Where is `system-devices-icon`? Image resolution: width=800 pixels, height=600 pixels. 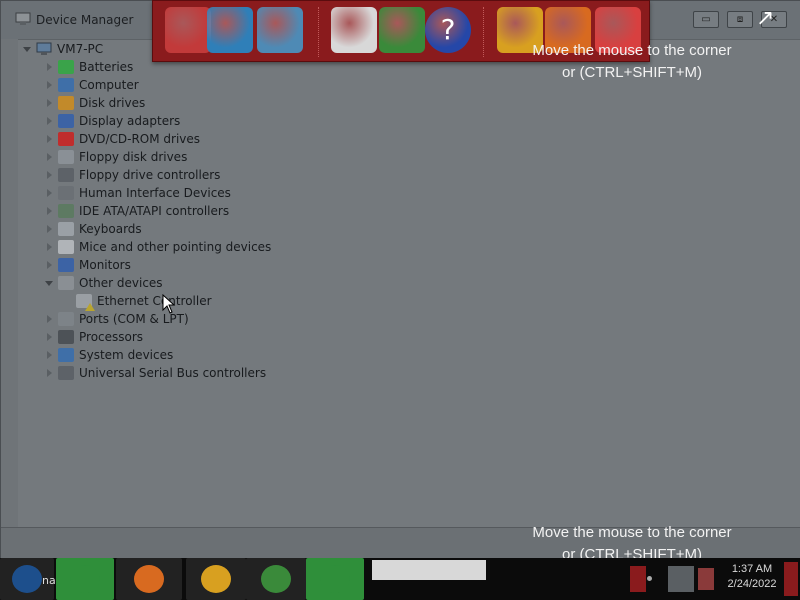
system-devices-icon is located at coordinates (66, 355).